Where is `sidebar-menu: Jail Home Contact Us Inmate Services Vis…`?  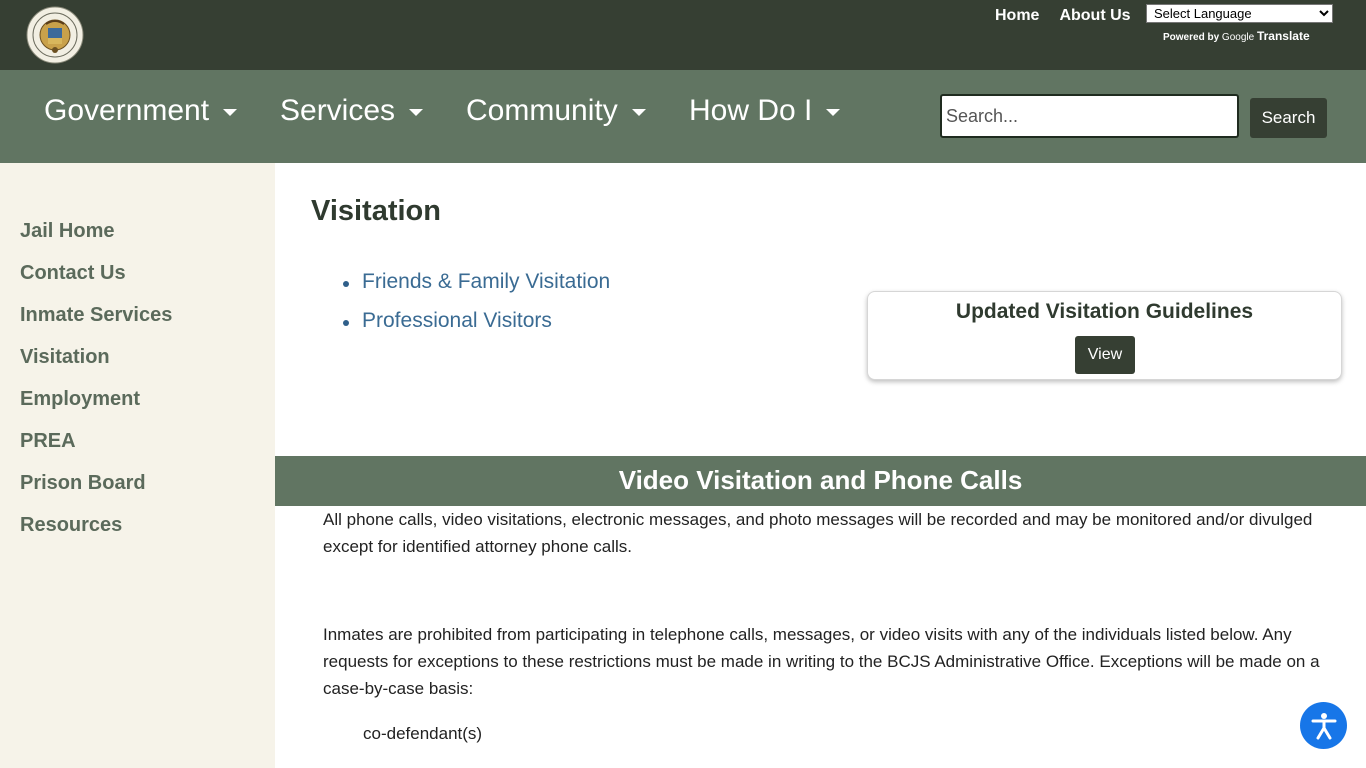
sidebar-menu: Jail Home Contact Us Inmate Services Vis… is located at coordinates (96, 387).